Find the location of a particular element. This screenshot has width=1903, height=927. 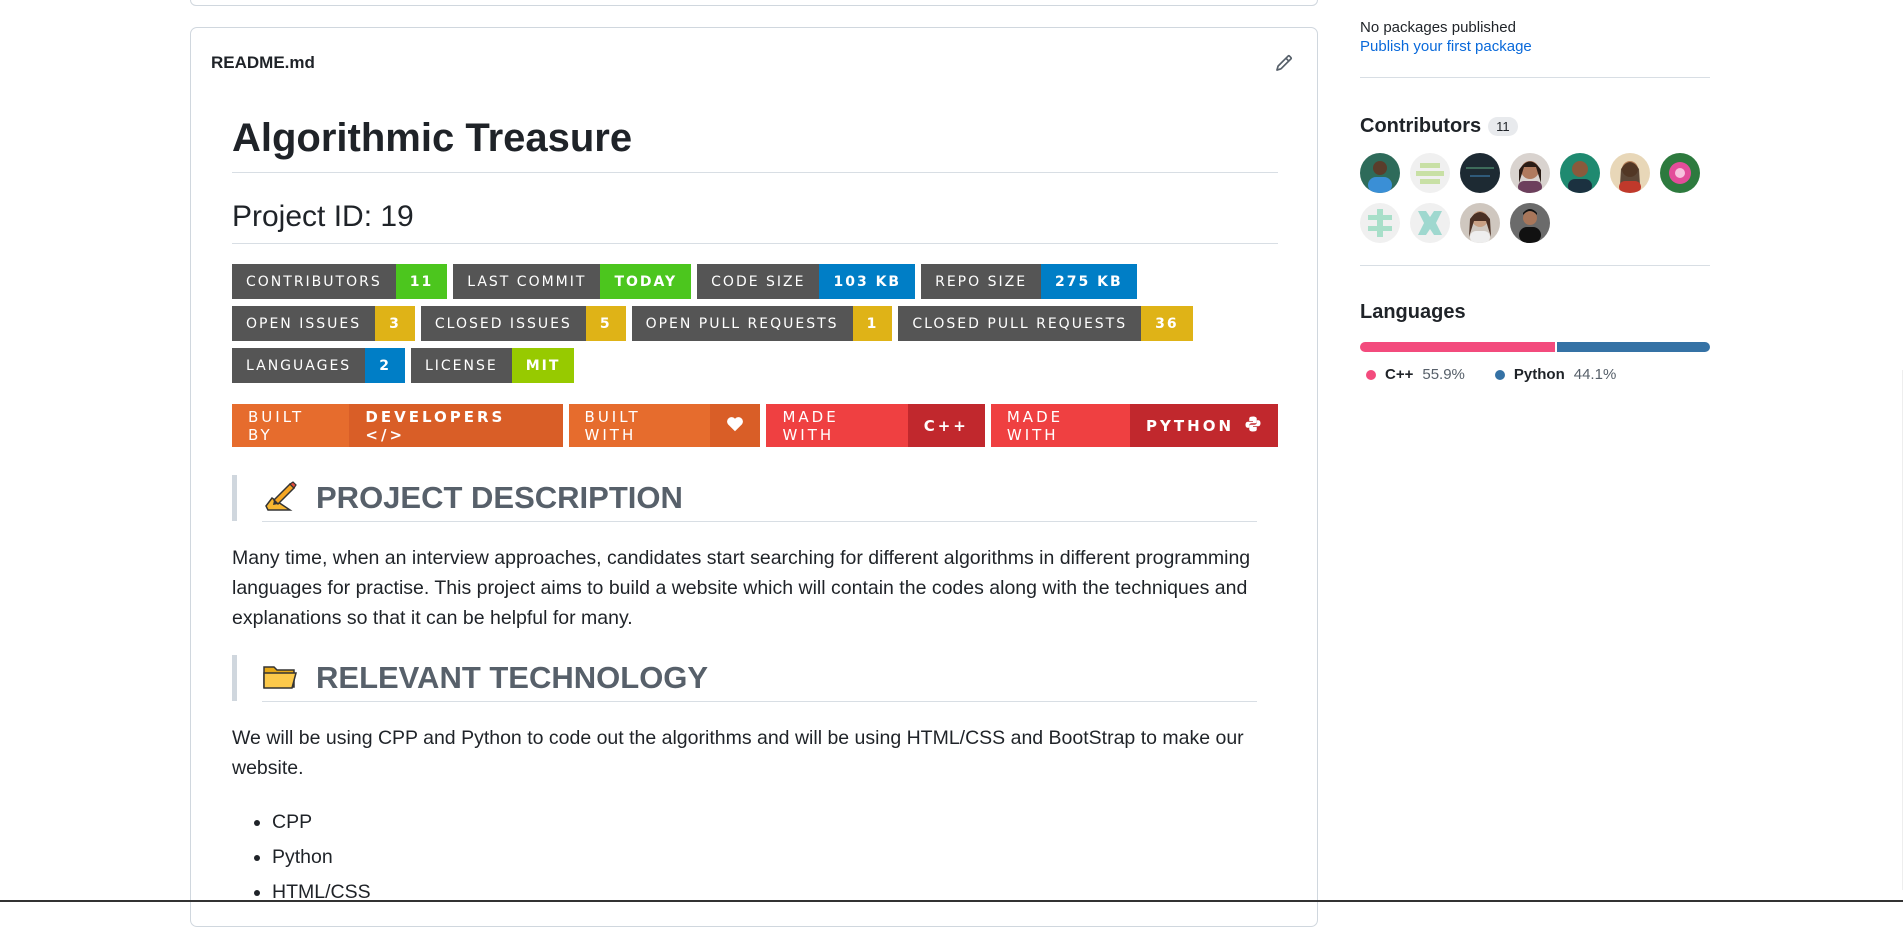

big-badge-right-text: C++ is located at coordinates (946, 425).